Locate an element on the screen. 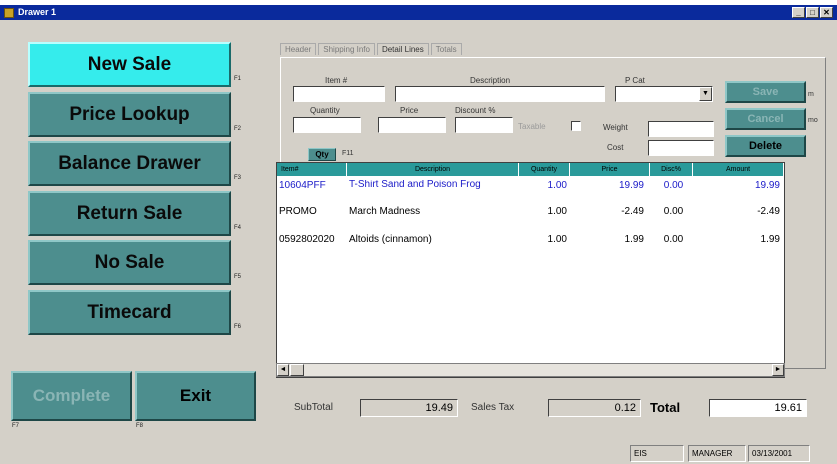 The image size is (837, 464). return-sale-fkey: F4 is located at coordinates (238, 228).